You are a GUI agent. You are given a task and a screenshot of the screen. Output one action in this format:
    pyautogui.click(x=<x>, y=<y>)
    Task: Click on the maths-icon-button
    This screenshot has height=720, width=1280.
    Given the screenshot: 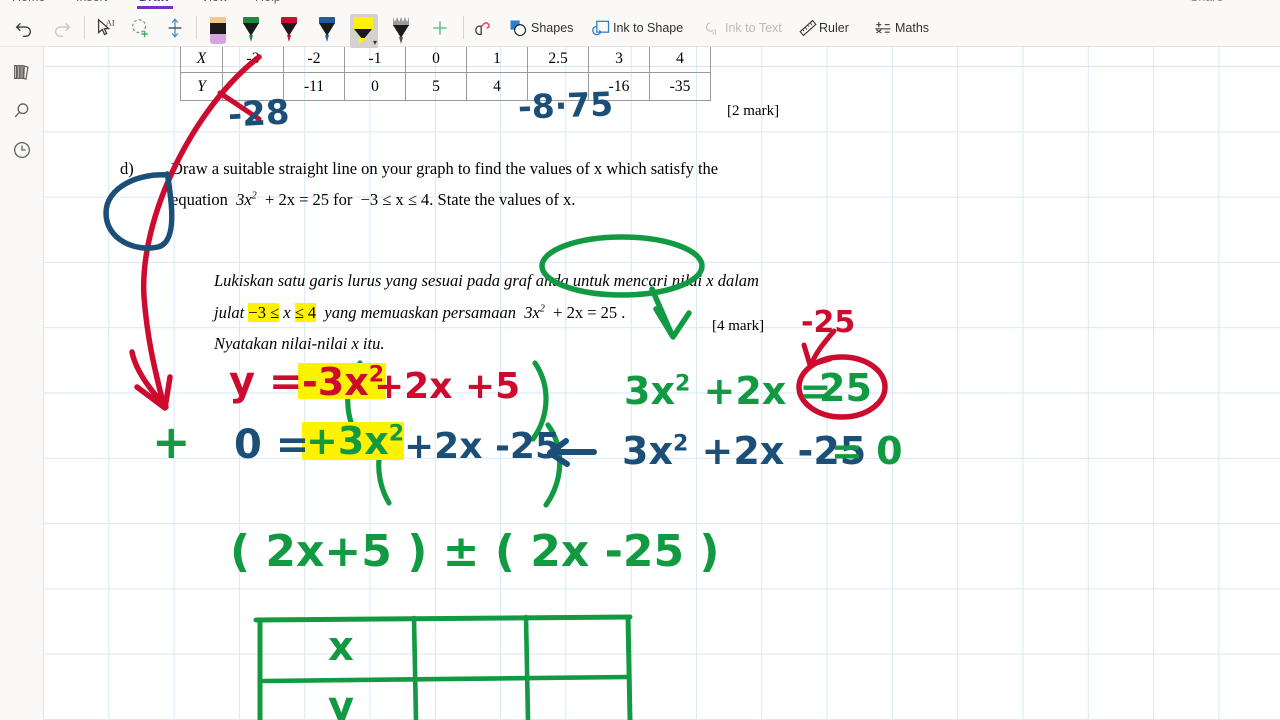 What is the action you would take?
    pyautogui.click(x=883, y=27)
    